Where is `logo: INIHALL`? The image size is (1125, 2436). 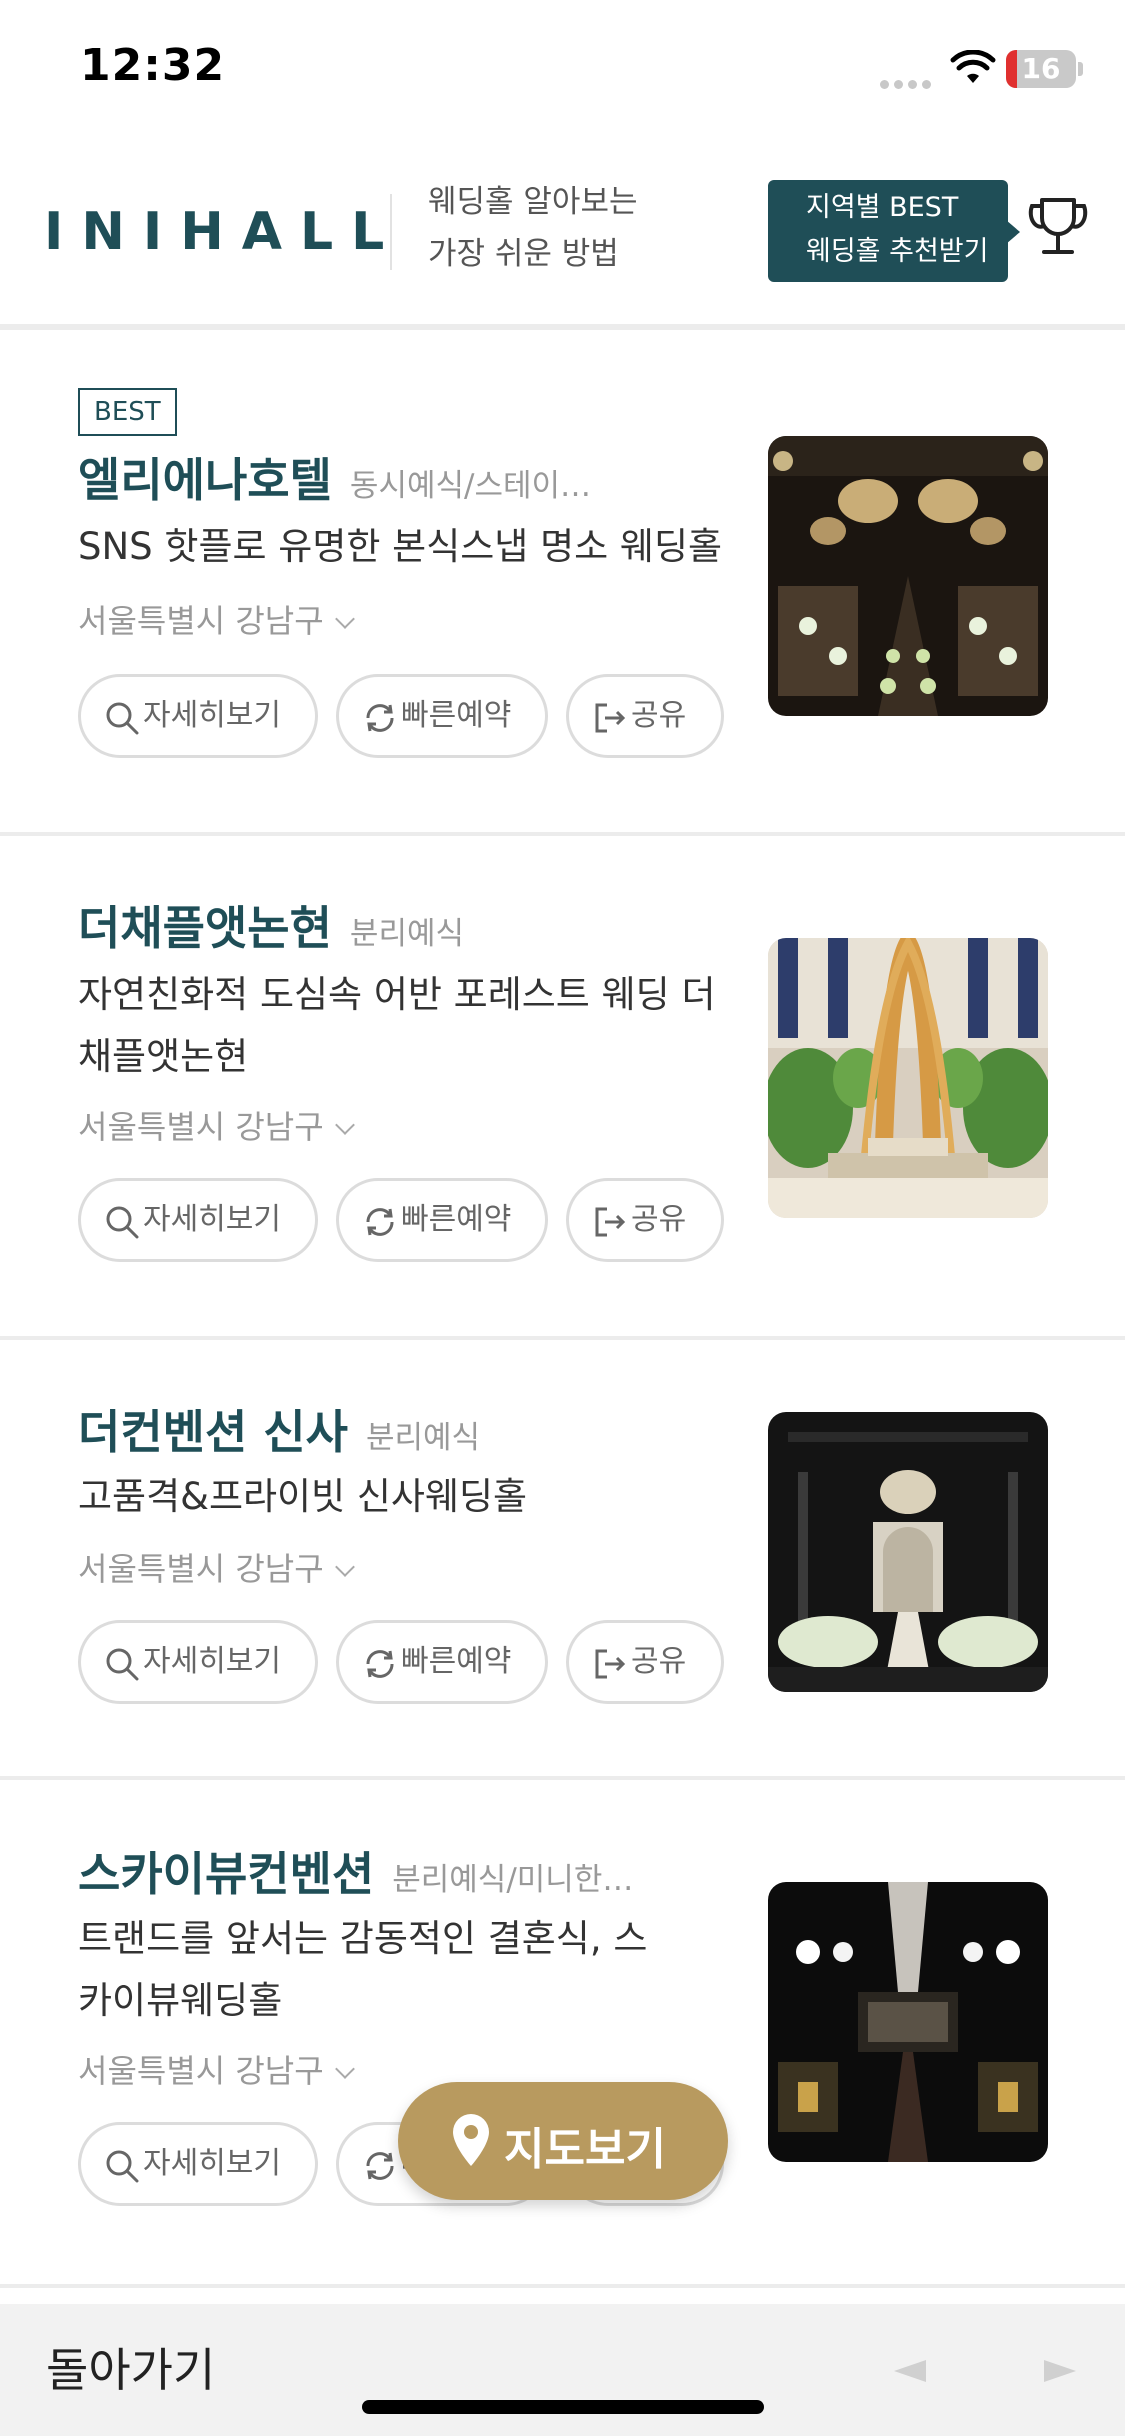 logo: INIHALL is located at coordinates (223, 232).